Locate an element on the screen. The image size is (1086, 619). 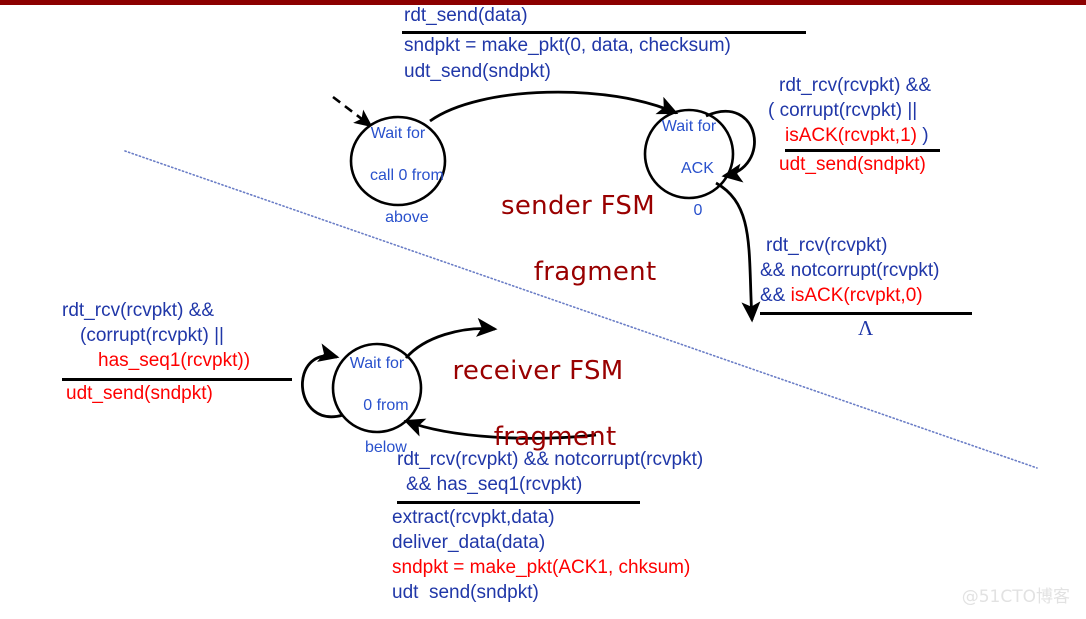
sender-return-trigger-line2: && notcorrupt(rcvpkt) is located at coordinates (850, 270).